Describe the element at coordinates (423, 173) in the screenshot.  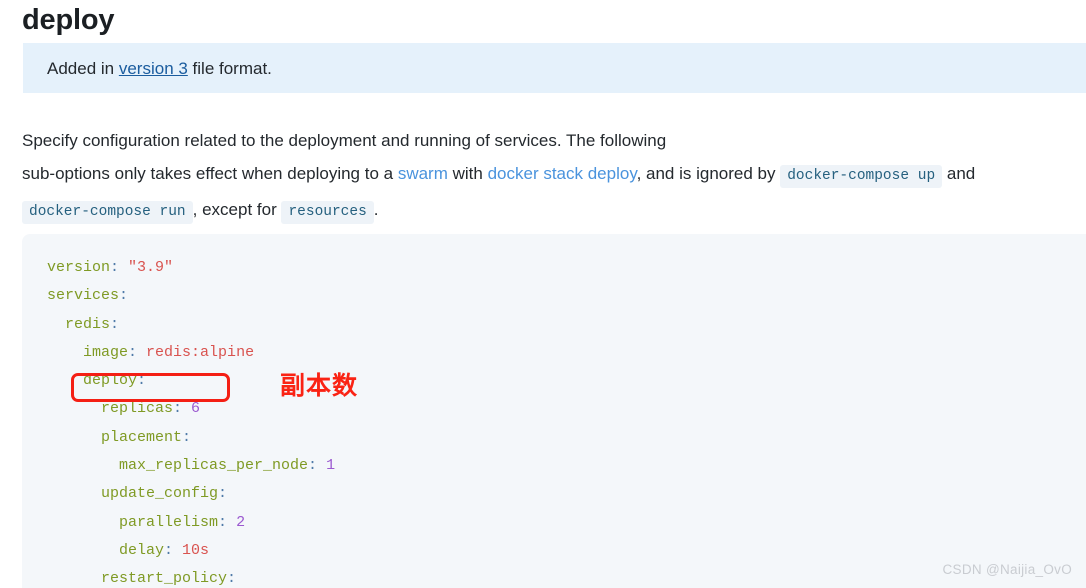
I see `swarm-link: swarm` at that location.